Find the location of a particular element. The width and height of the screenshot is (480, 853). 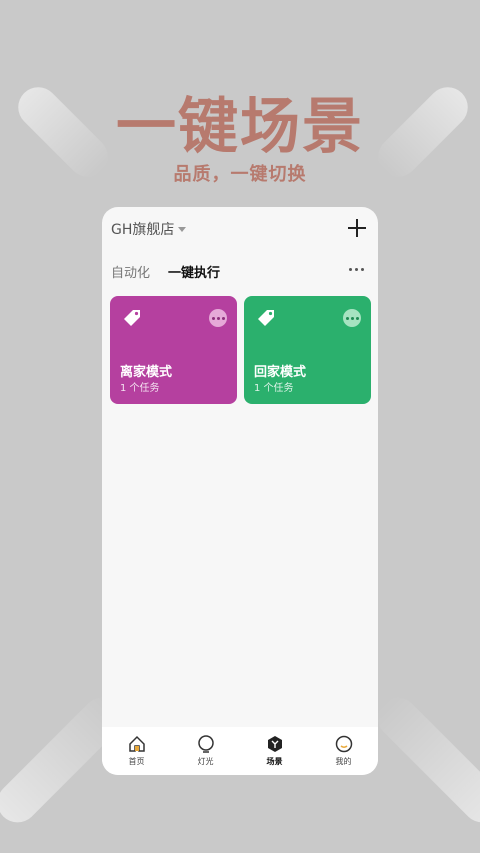

home-icon is located at coordinates (136, 743).